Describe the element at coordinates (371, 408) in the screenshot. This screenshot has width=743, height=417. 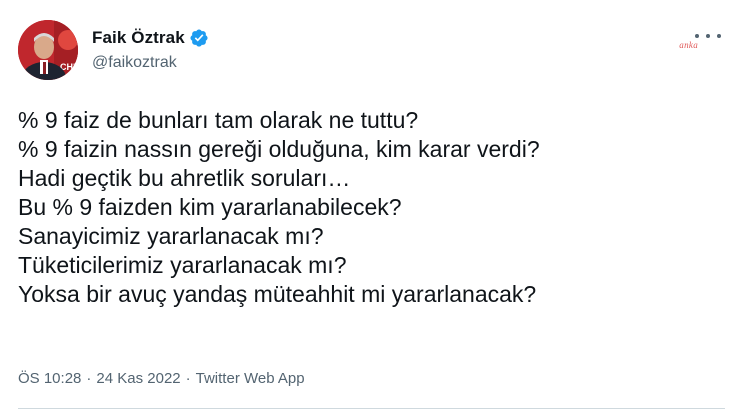
I see `divider` at that location.